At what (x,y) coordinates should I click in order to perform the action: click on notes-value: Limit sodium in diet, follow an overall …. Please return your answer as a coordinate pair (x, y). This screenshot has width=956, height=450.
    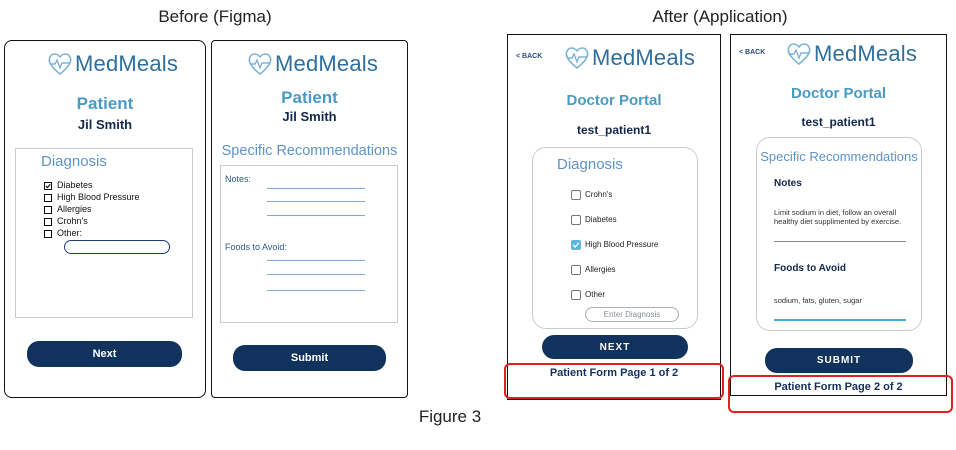
    Looking at the image, I should click on (842, 217).